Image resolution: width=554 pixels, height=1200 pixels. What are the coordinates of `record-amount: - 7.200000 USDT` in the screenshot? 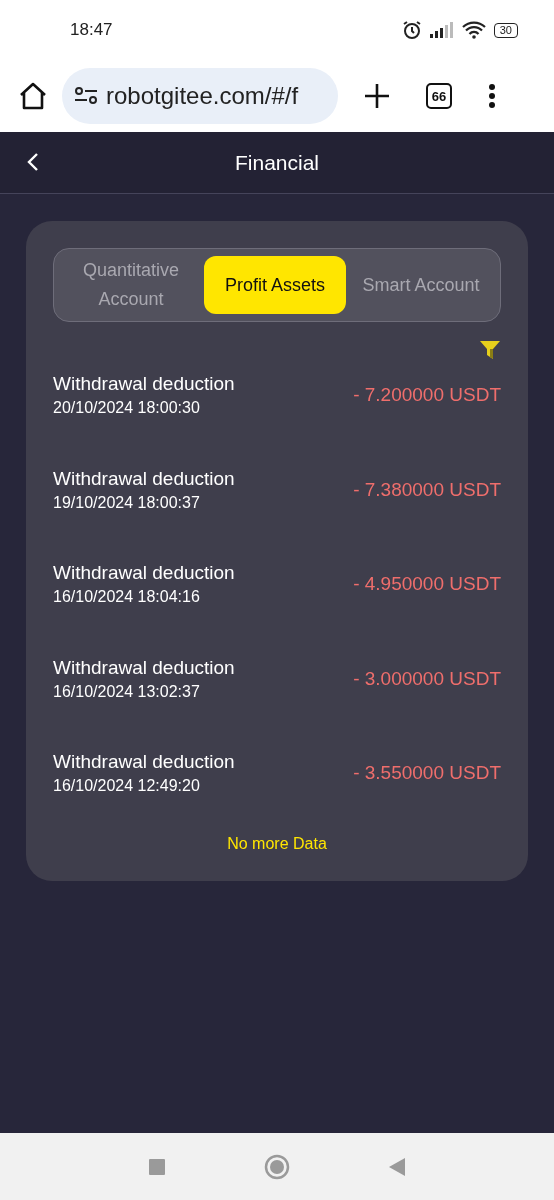 It's located at (427, 395).